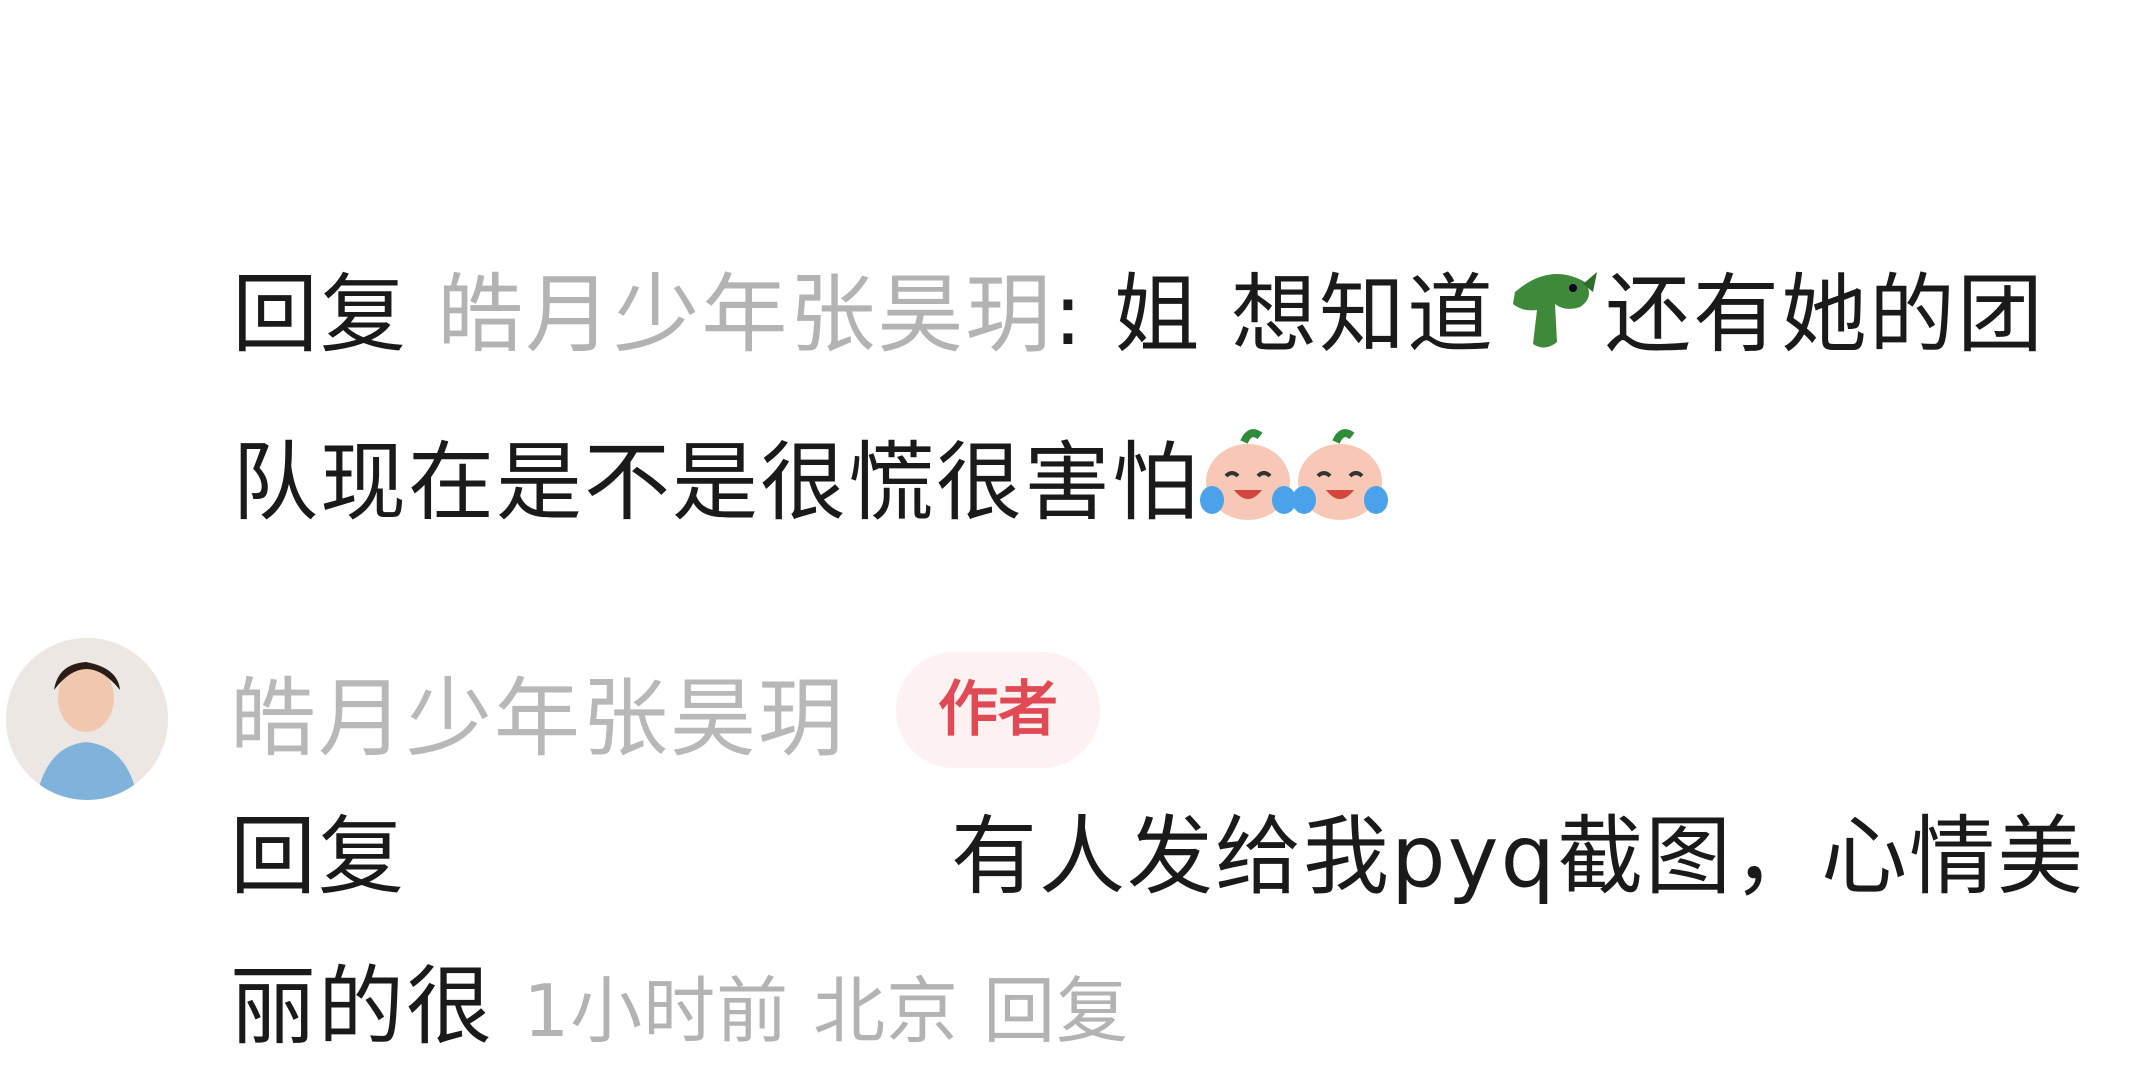 This screenshot has height=1086, width=2132. I want to click on colon: :, so click(1069, 315).